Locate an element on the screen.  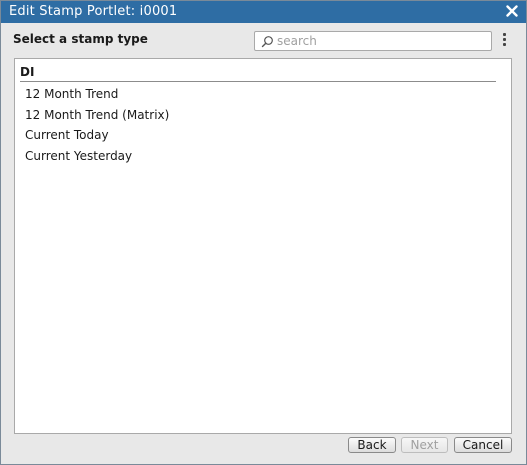
more-vertical-icon is located at coordinates (504, 42).